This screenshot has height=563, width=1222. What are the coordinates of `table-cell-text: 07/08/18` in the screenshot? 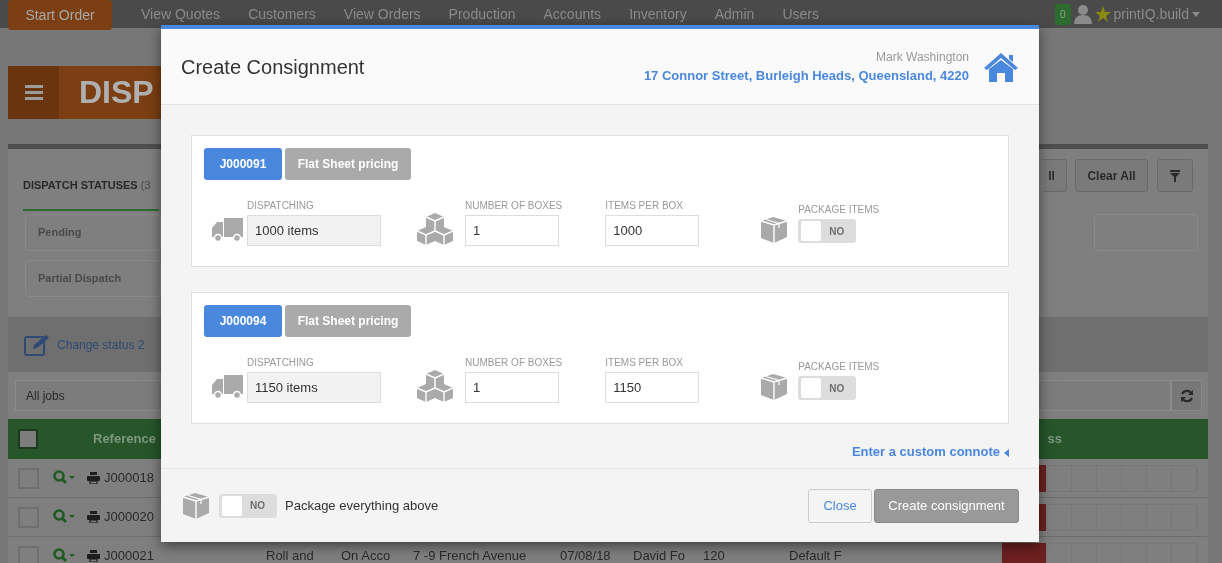 It's located at (586, 555).